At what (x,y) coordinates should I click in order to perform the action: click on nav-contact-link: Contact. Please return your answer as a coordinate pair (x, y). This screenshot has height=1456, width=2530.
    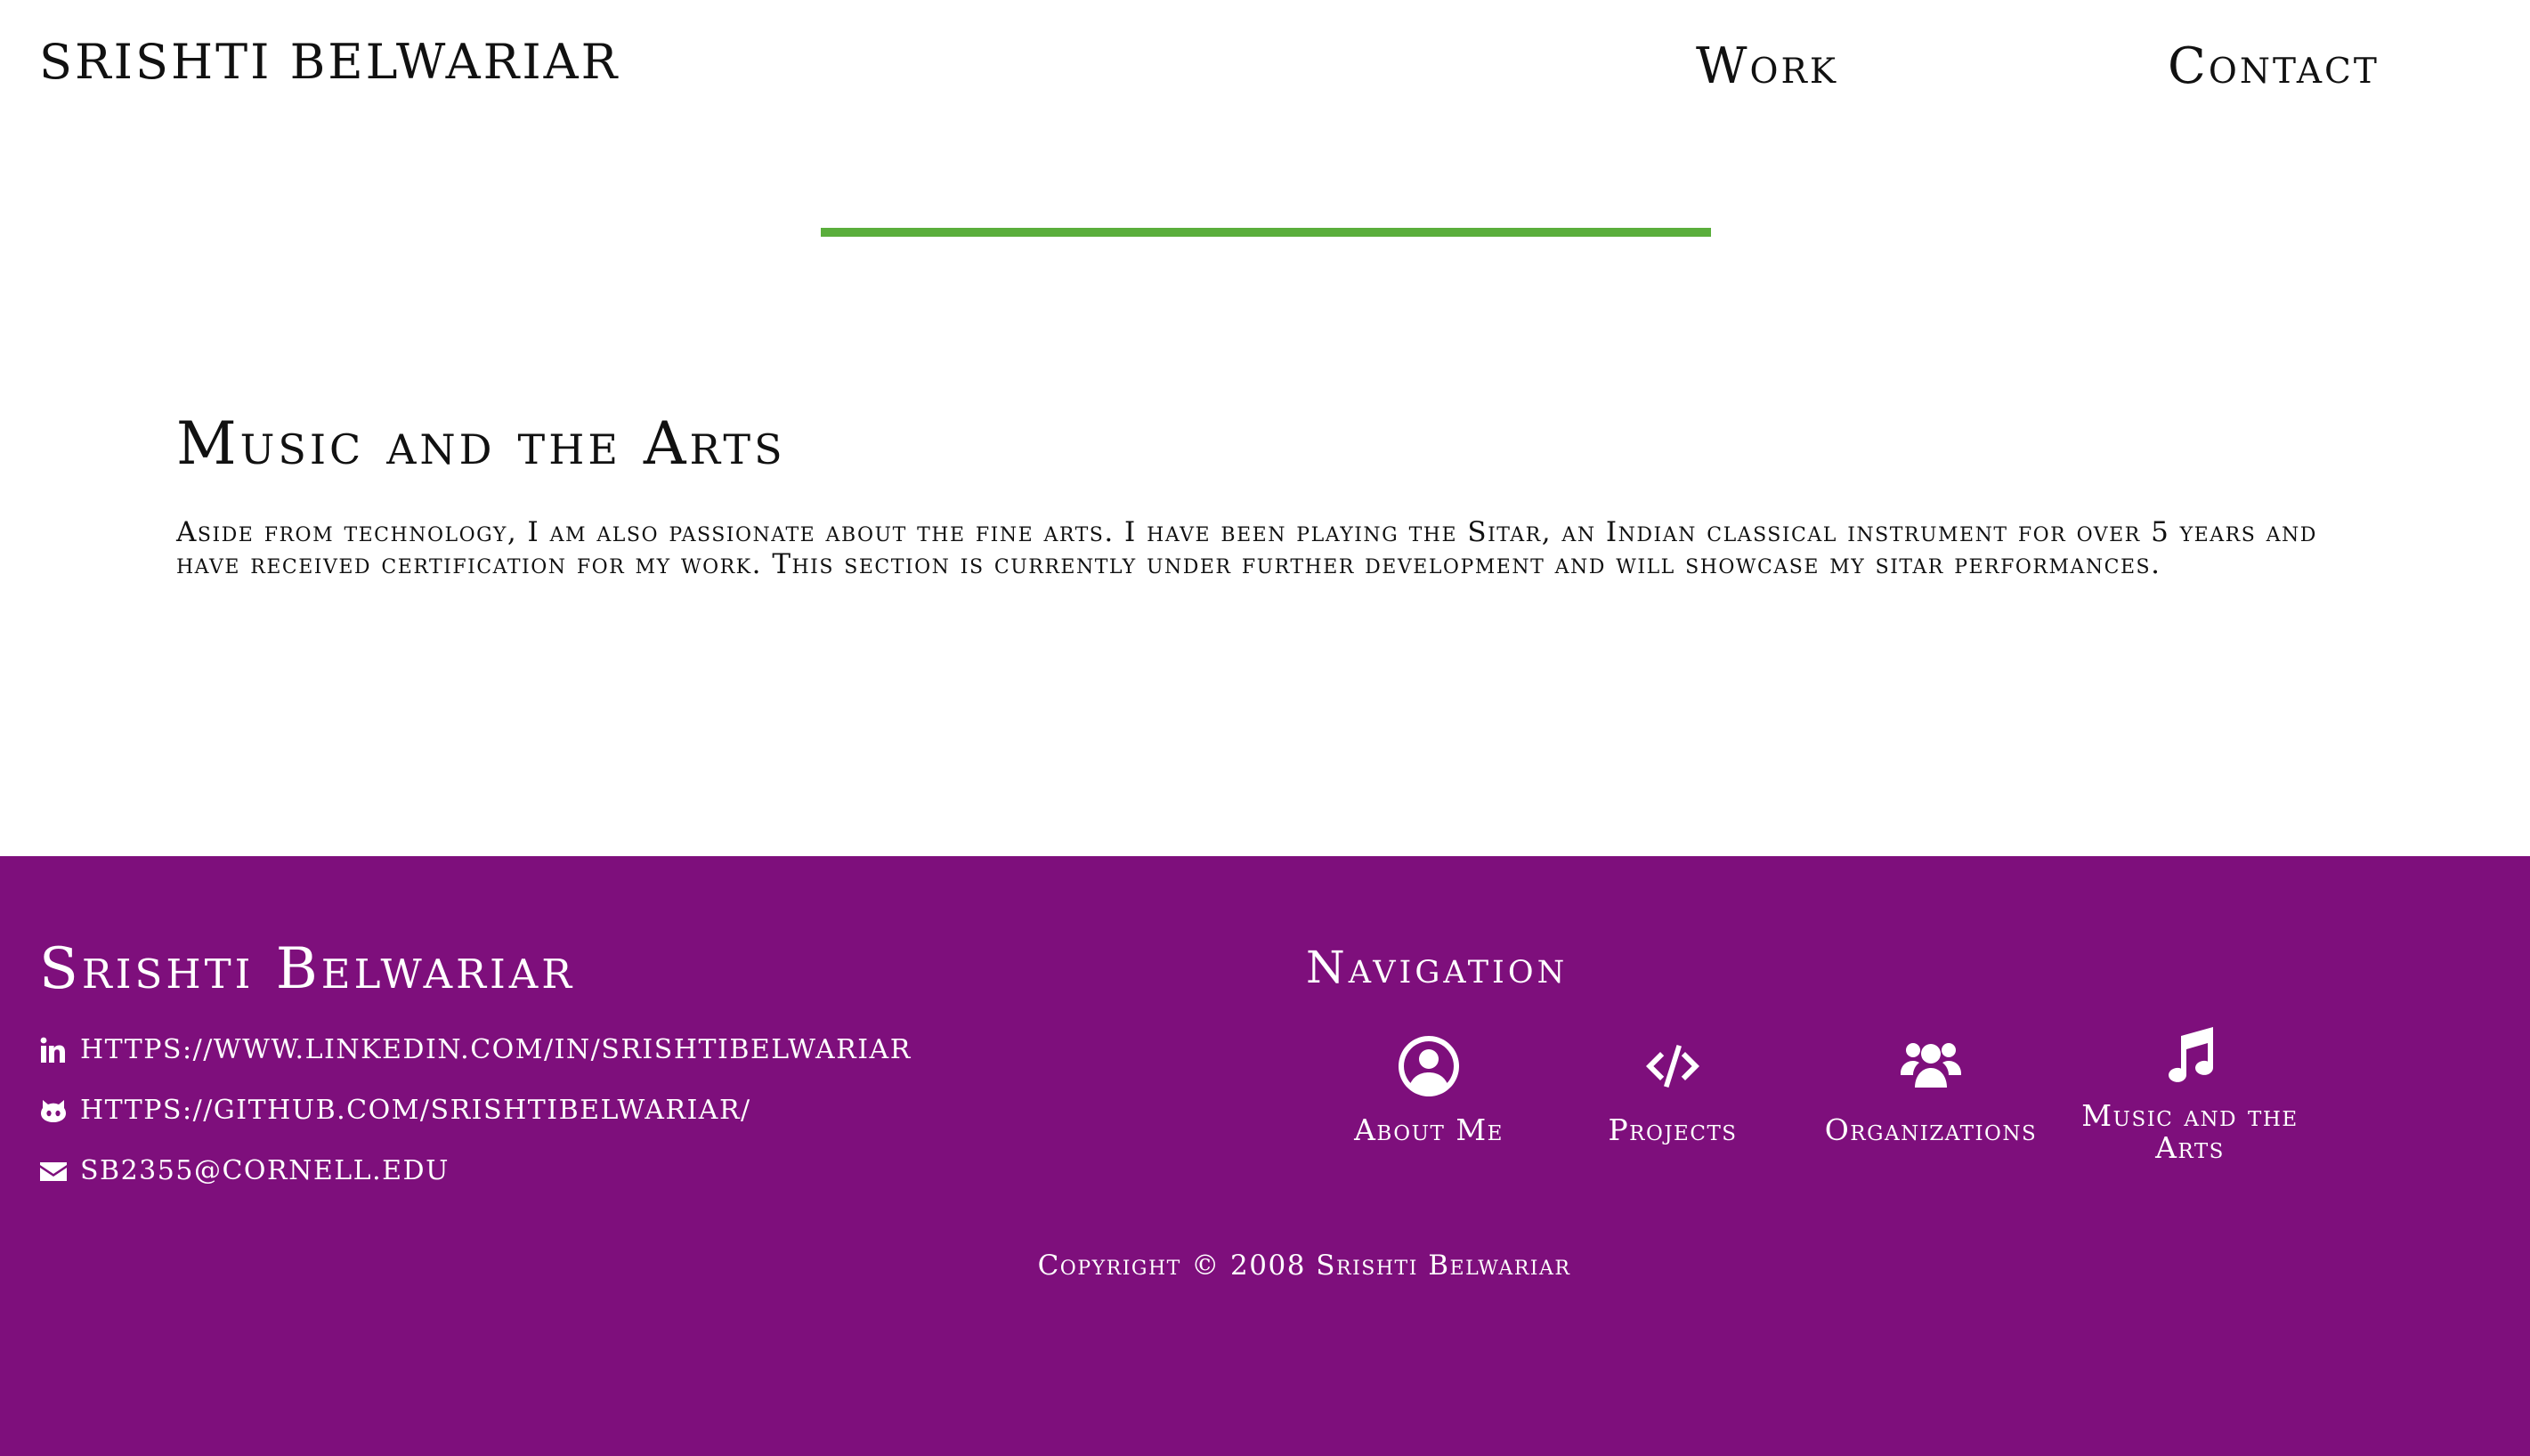
    Looking at the image, I should click on (2274, 66).